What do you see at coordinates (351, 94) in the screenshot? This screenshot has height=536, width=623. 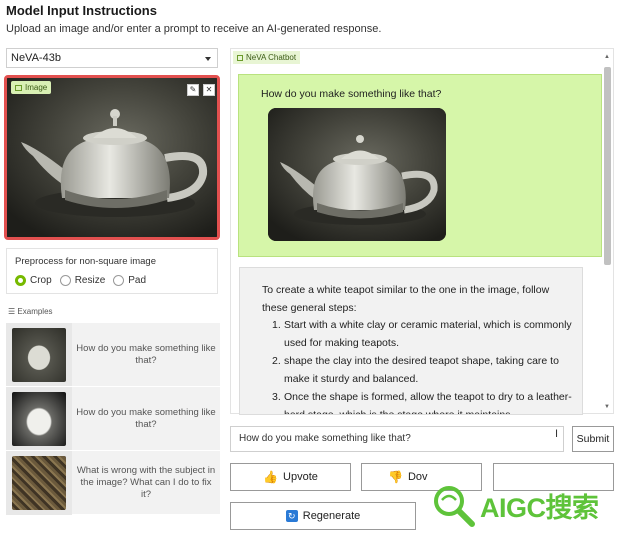 I see `user-message-text: How do you make something like that?` at bounding box center [351, 94].